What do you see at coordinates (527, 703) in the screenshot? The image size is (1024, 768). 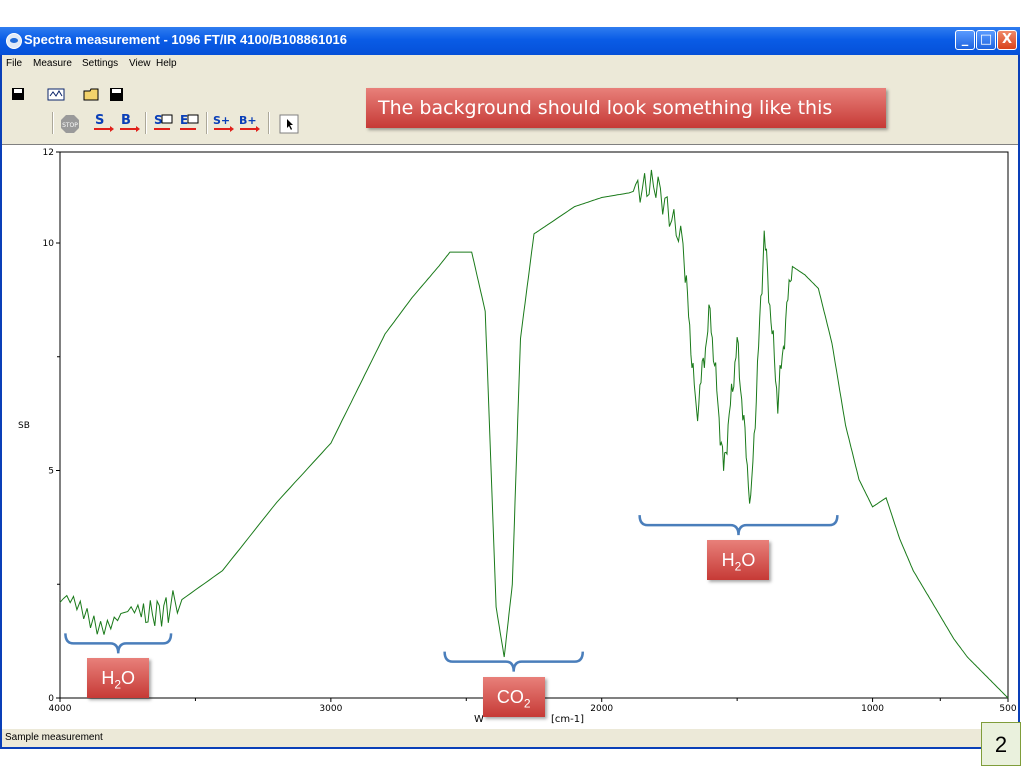 I see `annotation-subscript: 2` at bounding box center [527, 703].